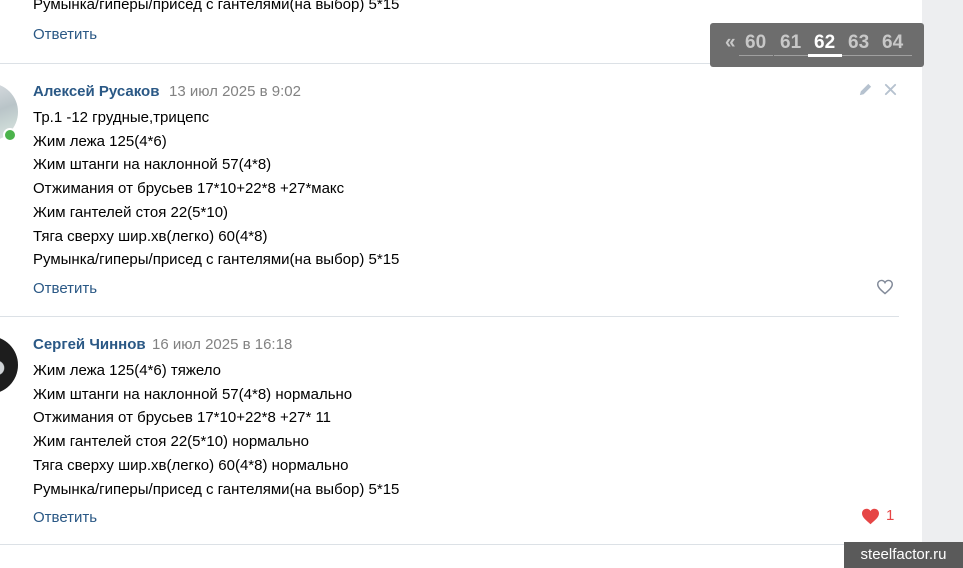  Describe the element at coordinates (903, 555) in the screenshot. I see `site-watermark: steelfactor.ru` at that location.